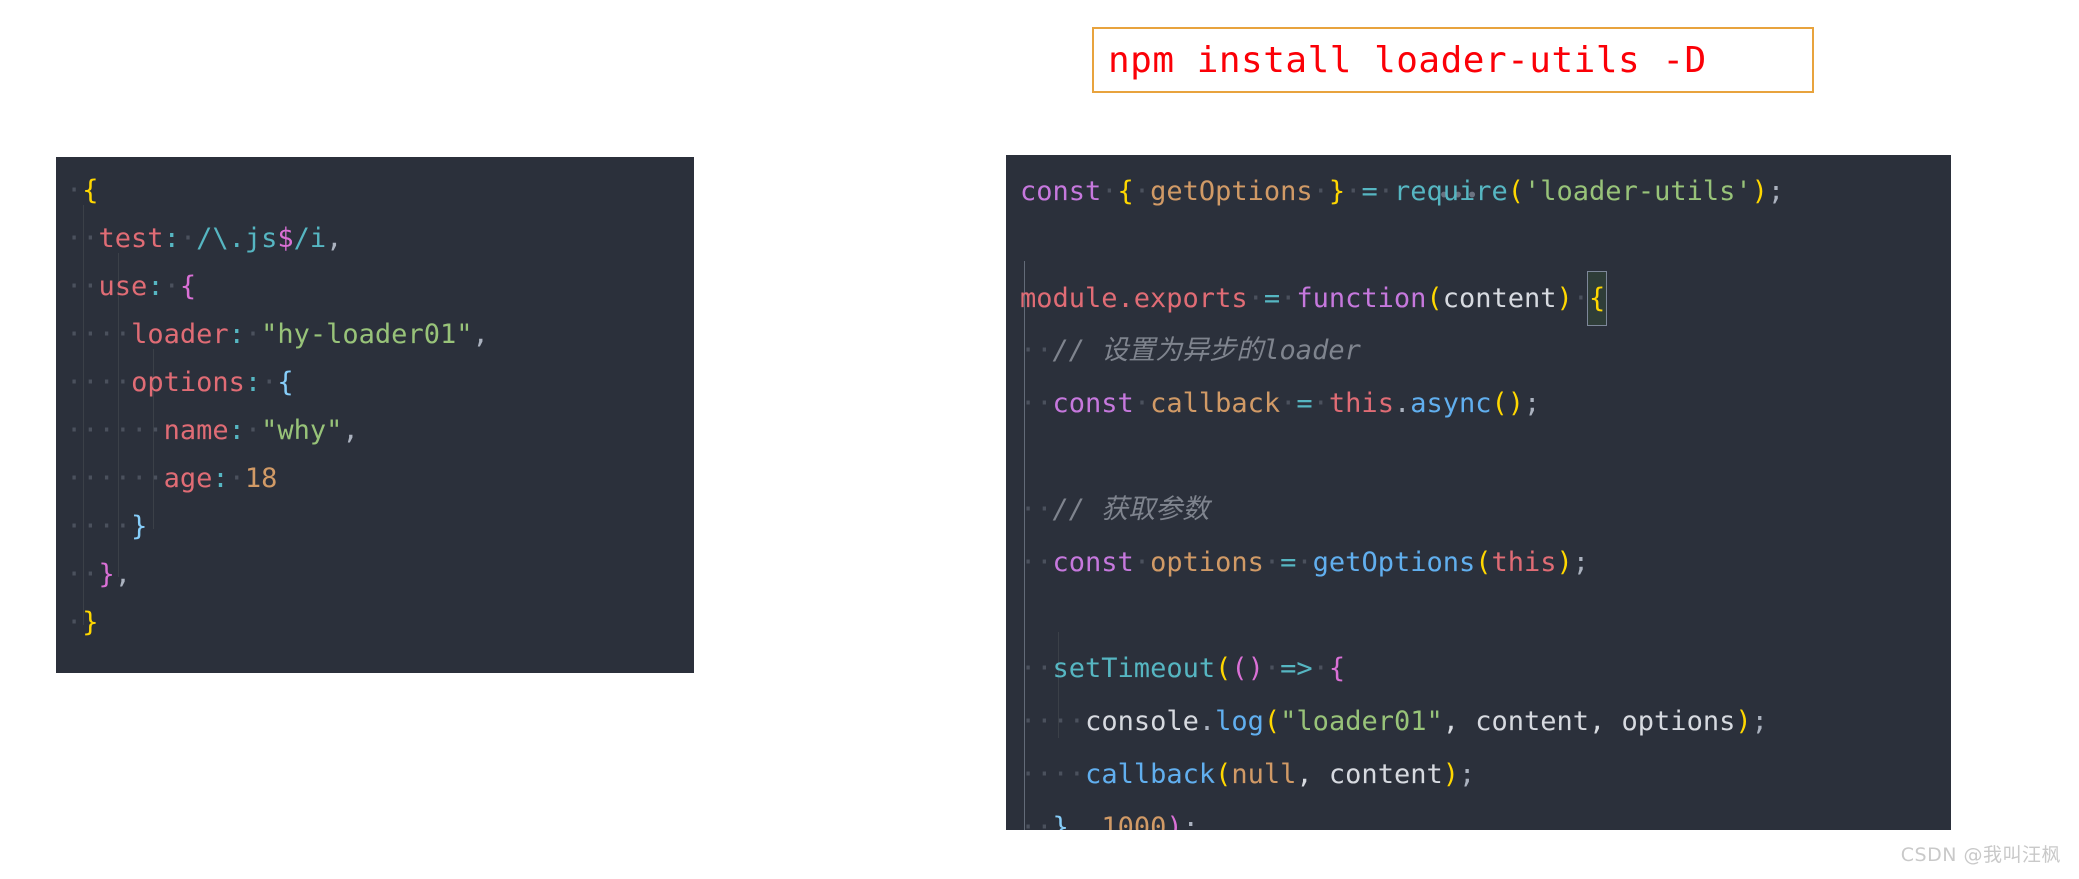 This screenshot has width=2079, height=879. I want to click on watermark: CSDN @我叫汪枫, so click(1980, 855).